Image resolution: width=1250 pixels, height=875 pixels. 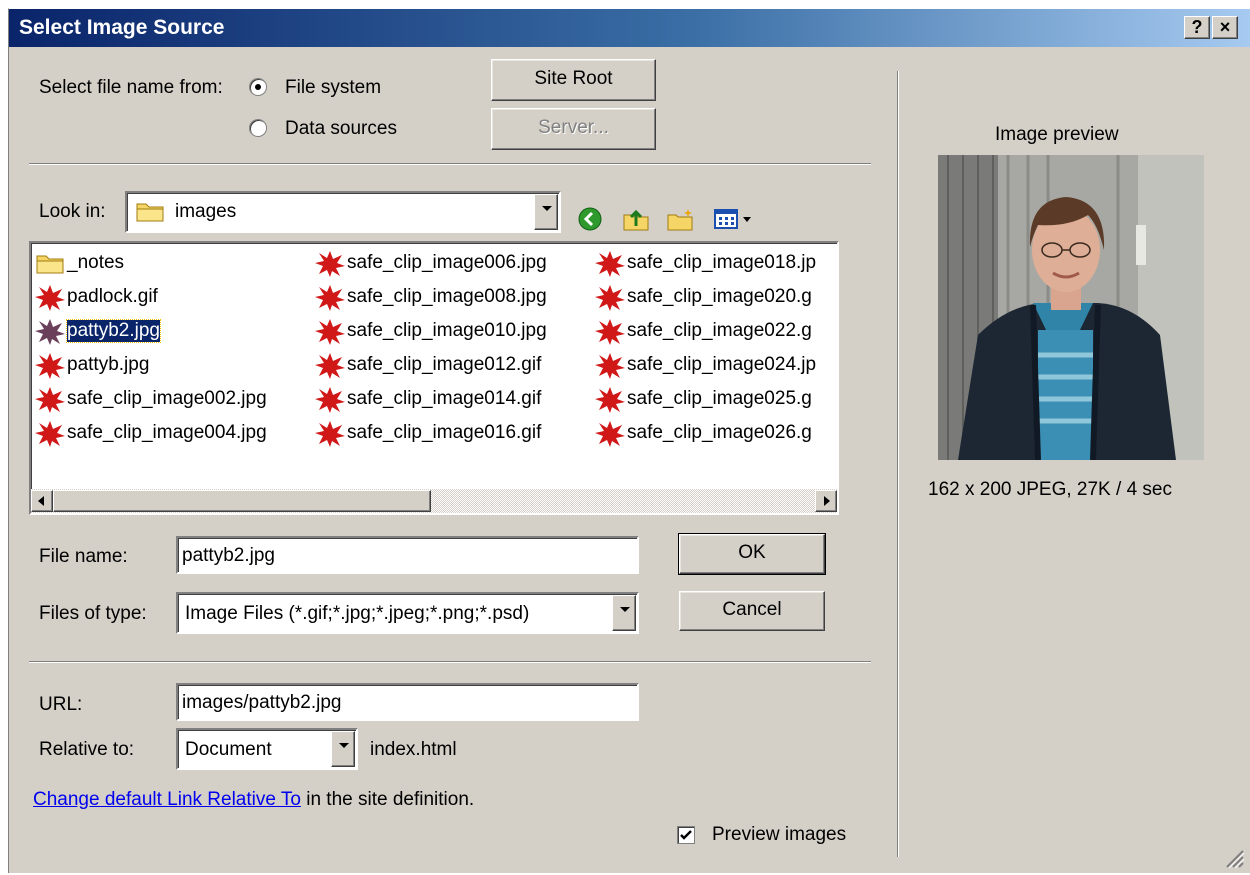 I want to click on view-menu-icon, so click(x=734, y=219).